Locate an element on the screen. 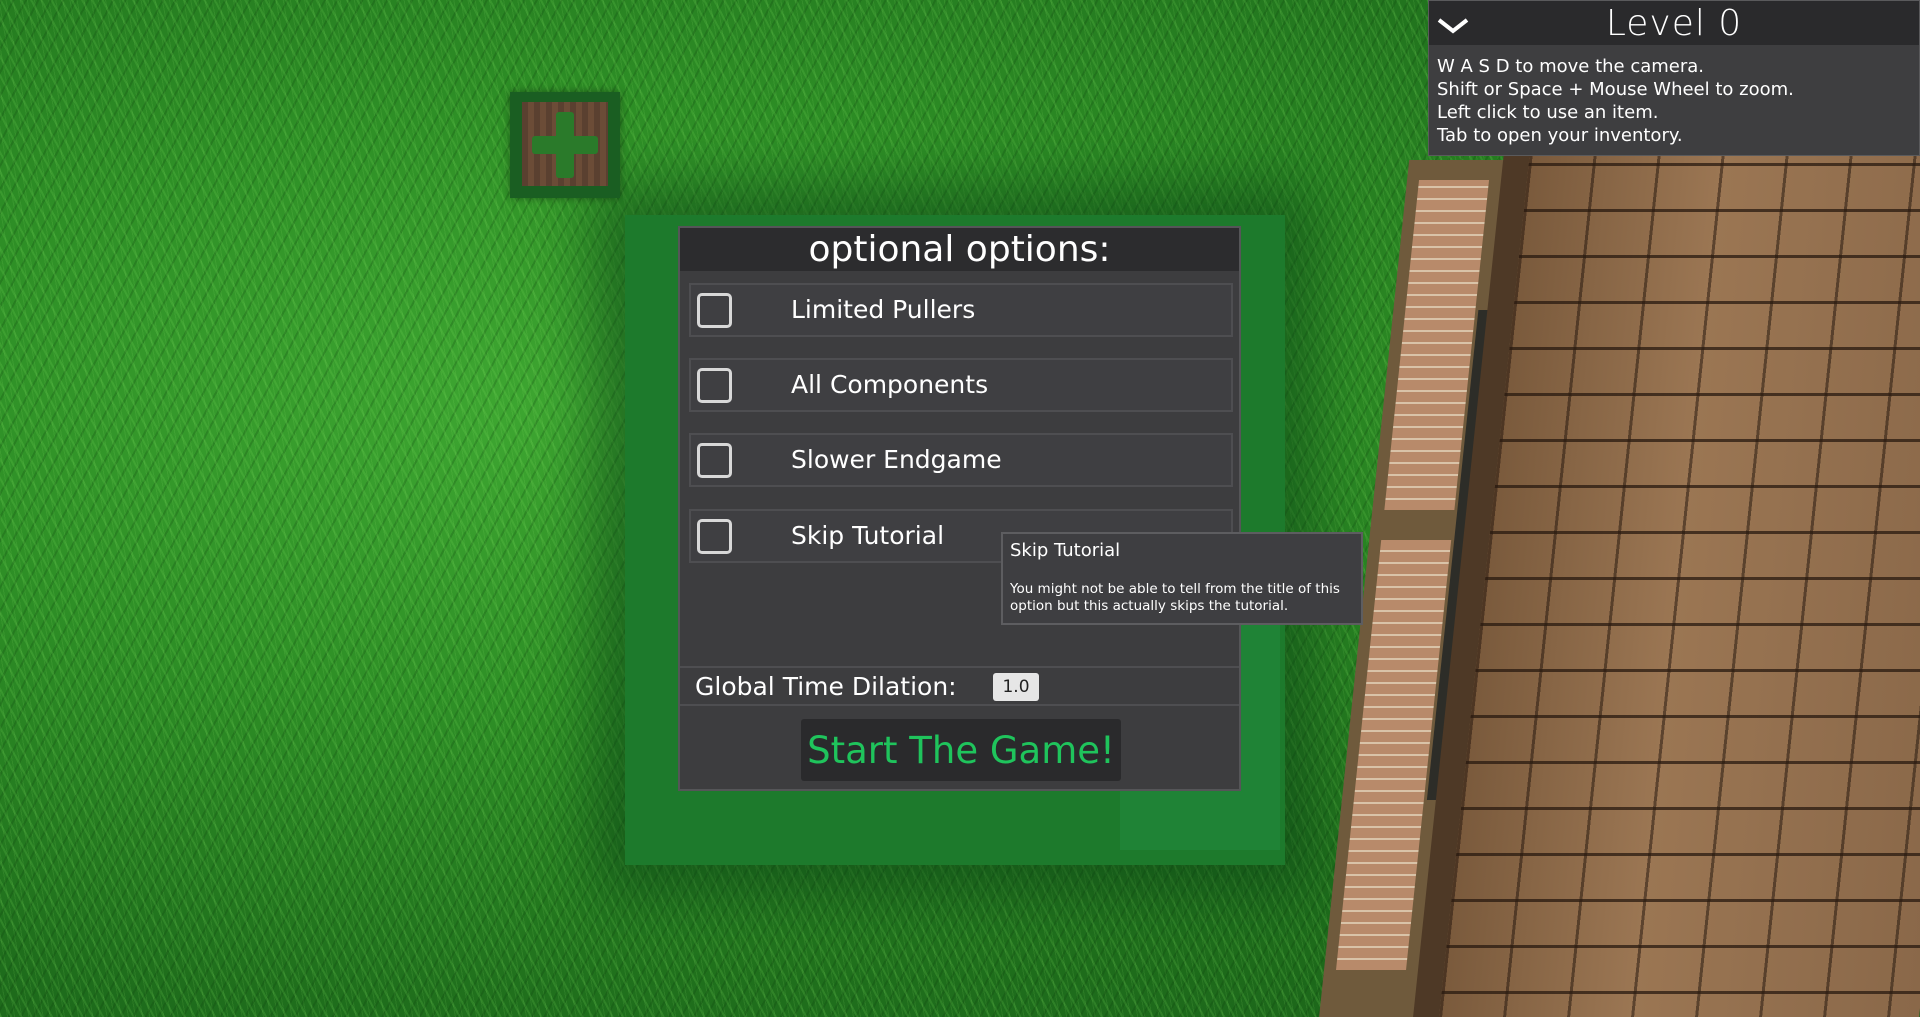 Image resolution: width=1920 pixels, height=1017 pixels. option-all-components: All Components is located at coordinates (961, 385).